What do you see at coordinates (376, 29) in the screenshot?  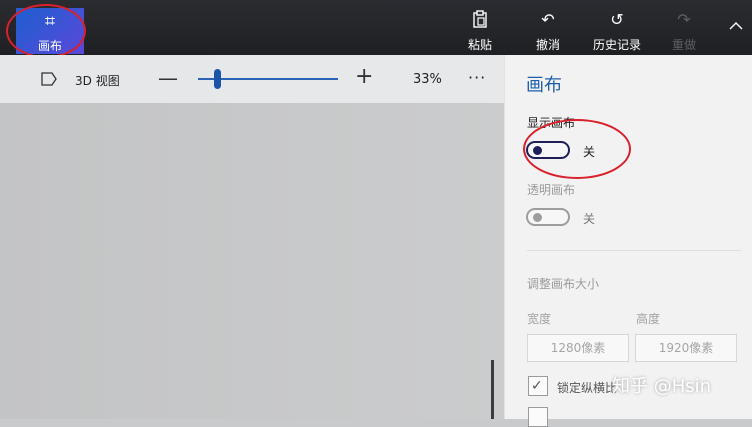 I see `top-toolbar: ⌗ 画布 粘贴 ↶ 撤消 ↺ 历史记录 ↷ 重做` at bounding box center [376, 29].